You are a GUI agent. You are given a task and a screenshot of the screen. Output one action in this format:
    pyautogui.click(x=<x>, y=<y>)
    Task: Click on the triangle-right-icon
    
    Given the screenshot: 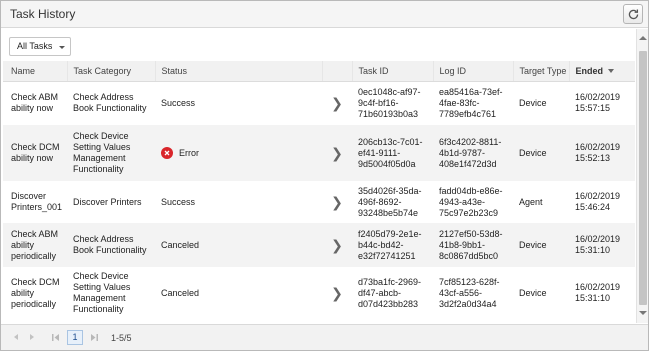 What is the action you would take?
    pyautogui.click(x=32, y=337)
    